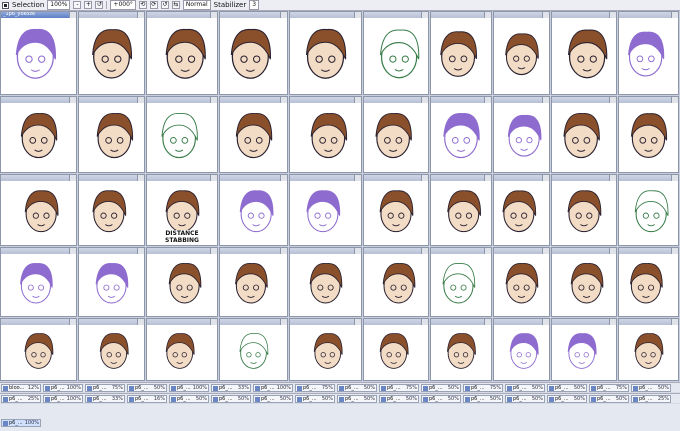  Describe the element at coordinates (196, 5) in the screenshot. I see `blend-mode-select: Normal` at that location.